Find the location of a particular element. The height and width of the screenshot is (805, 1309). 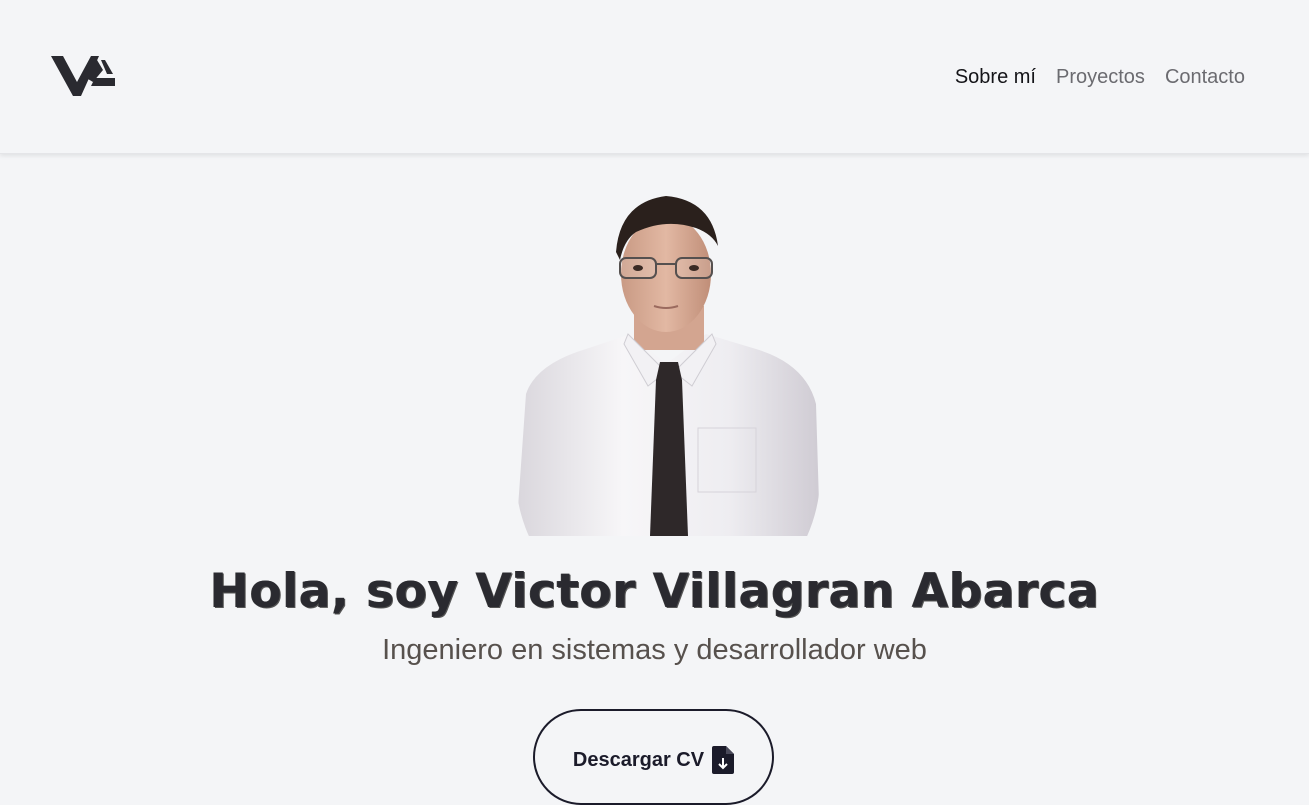

download-cv-button: Descargar CV is located at coordinates (653, 757).